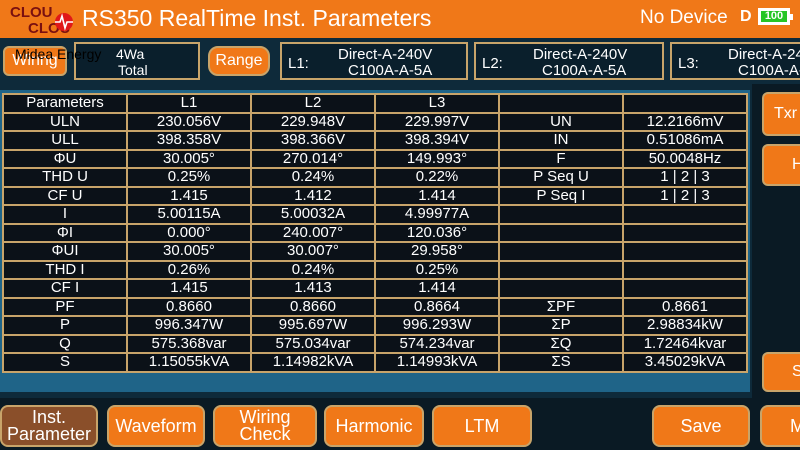  I want to click on table-row: ΦU 30.005° 270.014° 149.993° F 50.0048Hz, so click(375, 158).